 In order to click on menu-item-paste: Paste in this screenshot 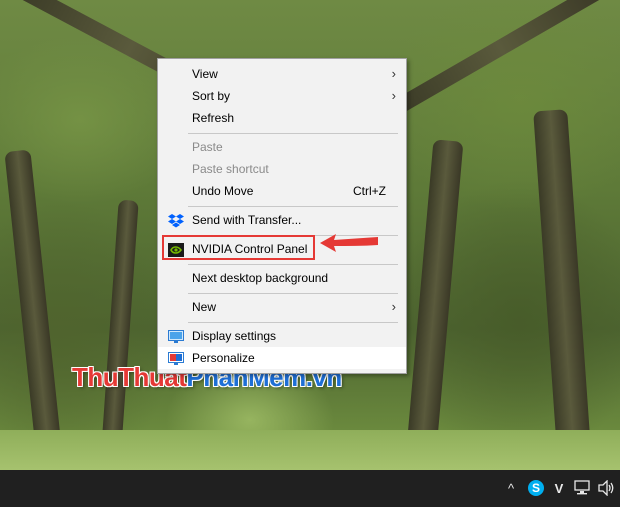, I will do `click(282, 147)`.